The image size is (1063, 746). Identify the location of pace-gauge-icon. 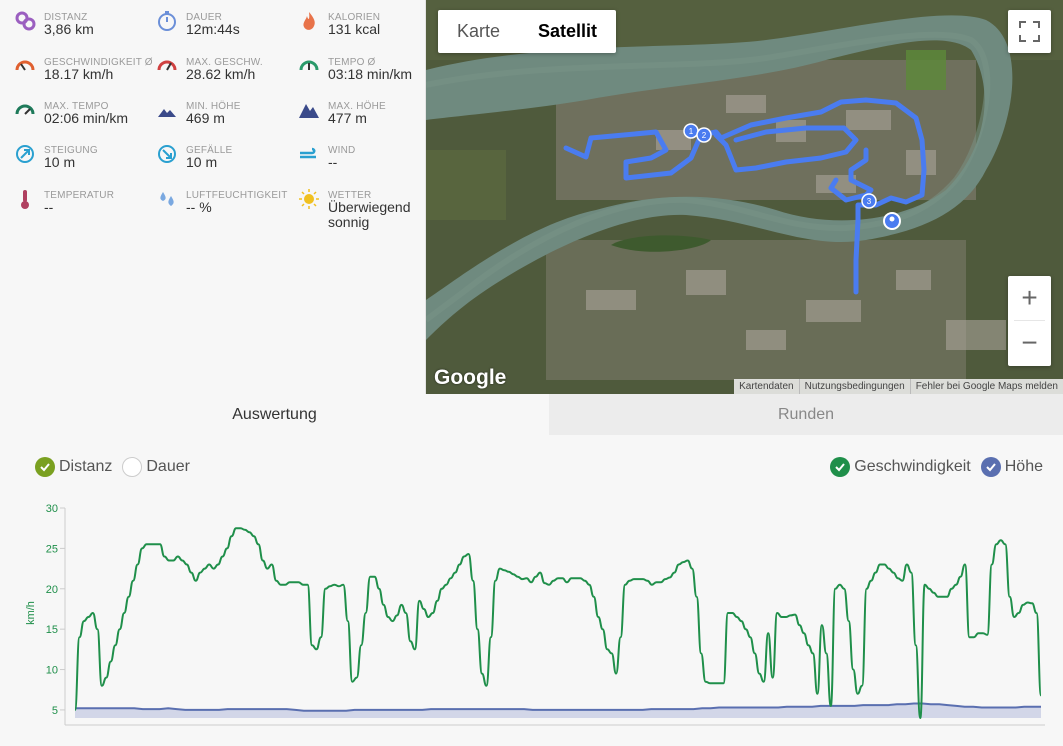
(309, 66).